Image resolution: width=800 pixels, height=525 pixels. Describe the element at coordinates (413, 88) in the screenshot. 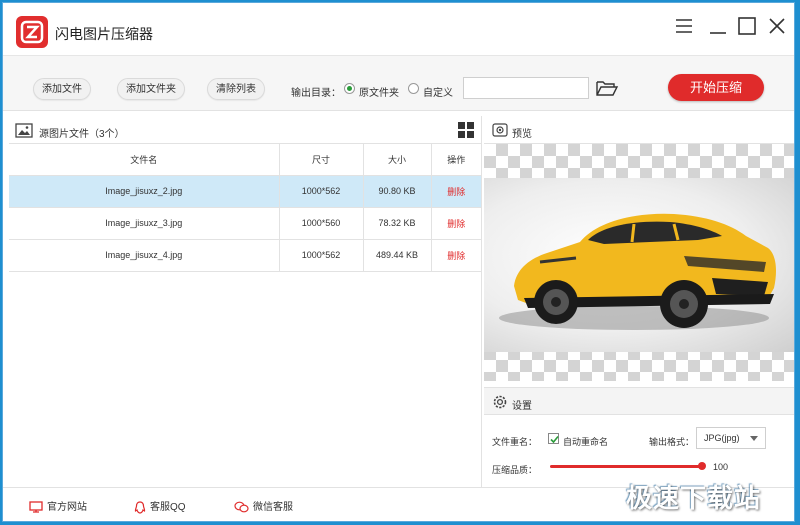

I see `radio-custom-folder` at that location.